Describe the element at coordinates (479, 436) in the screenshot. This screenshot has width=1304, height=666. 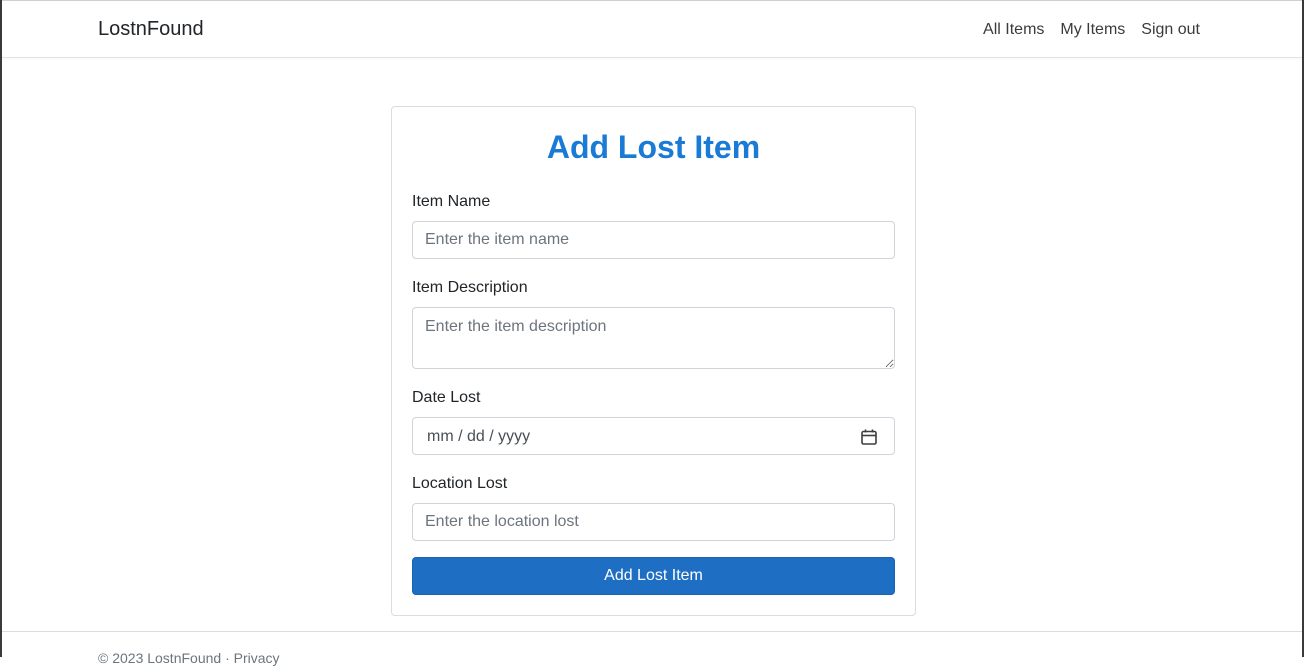
I see `date-lost-placeholder: mm / dd / yyyy` at that location.